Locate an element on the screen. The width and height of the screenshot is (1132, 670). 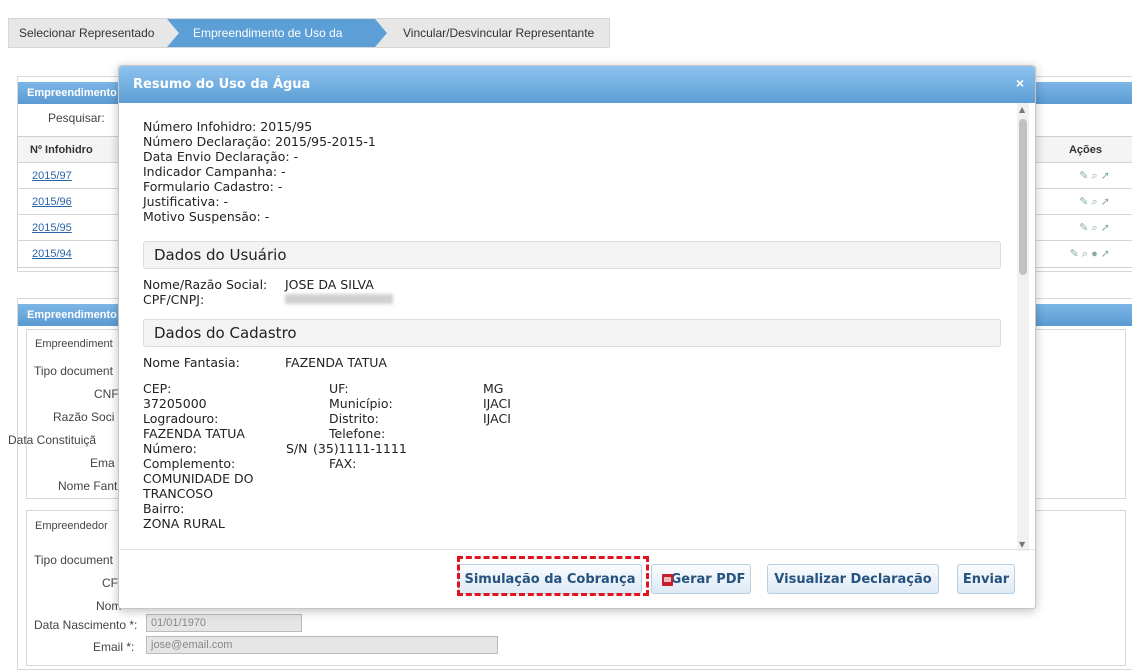
municipio-value: IJACI is located at coordinates (497, 403).